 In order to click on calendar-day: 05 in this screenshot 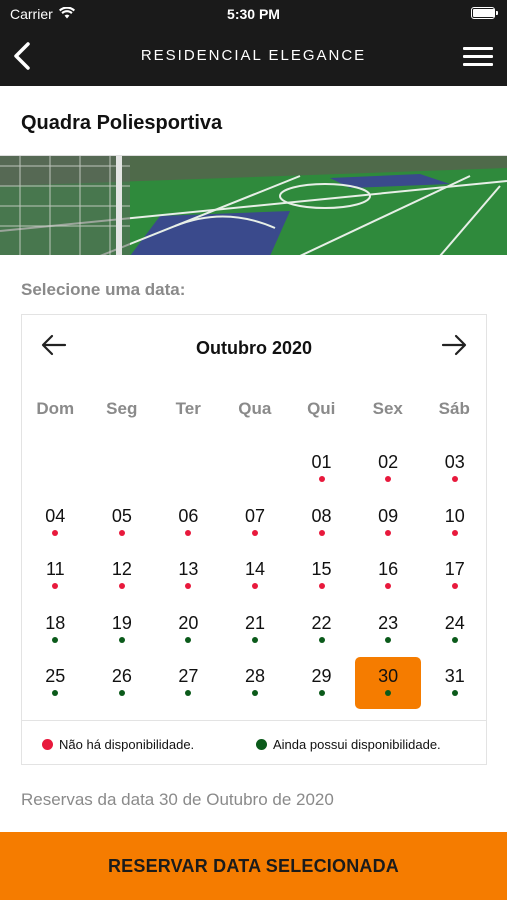, I will do `click(122, 524)`.